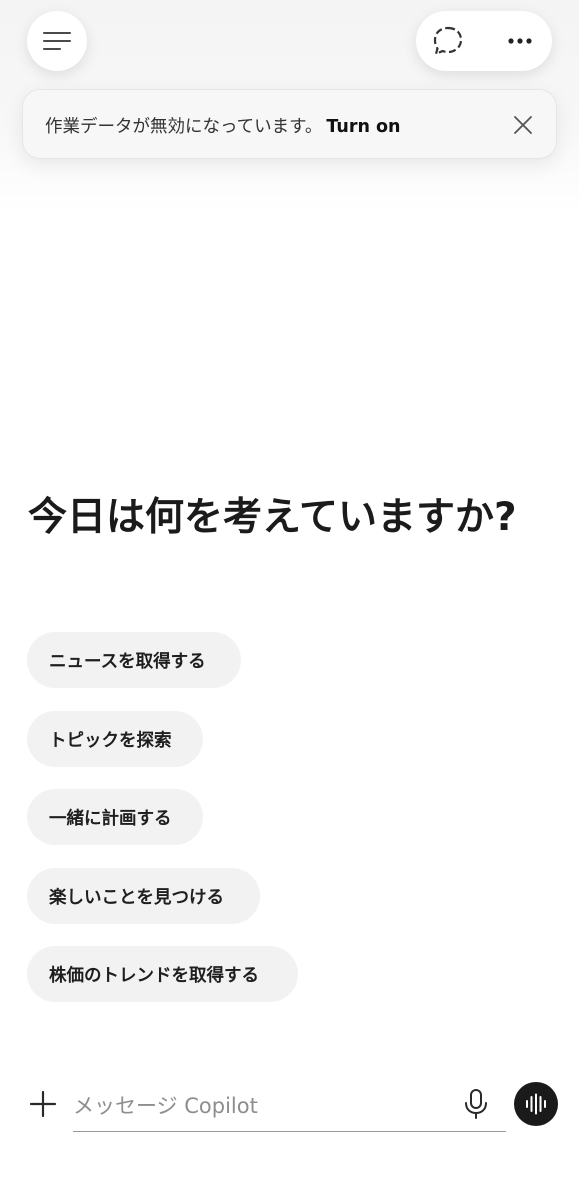  I want to click on work-data-banner: 作業データが無効になっています。 Turn on, so click(289, 124).